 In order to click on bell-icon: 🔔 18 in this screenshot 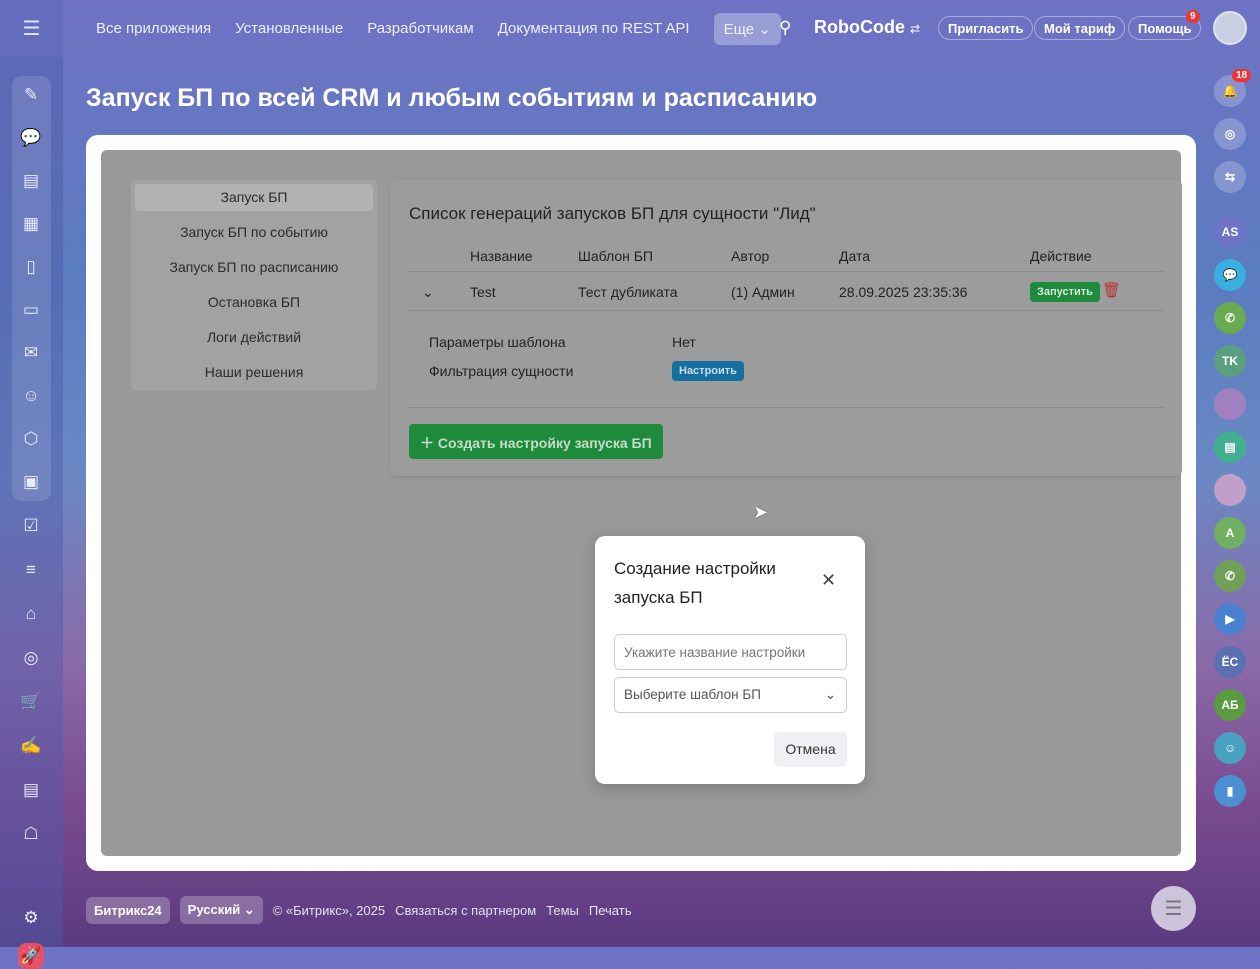, I will do `click(1233, 88)`.